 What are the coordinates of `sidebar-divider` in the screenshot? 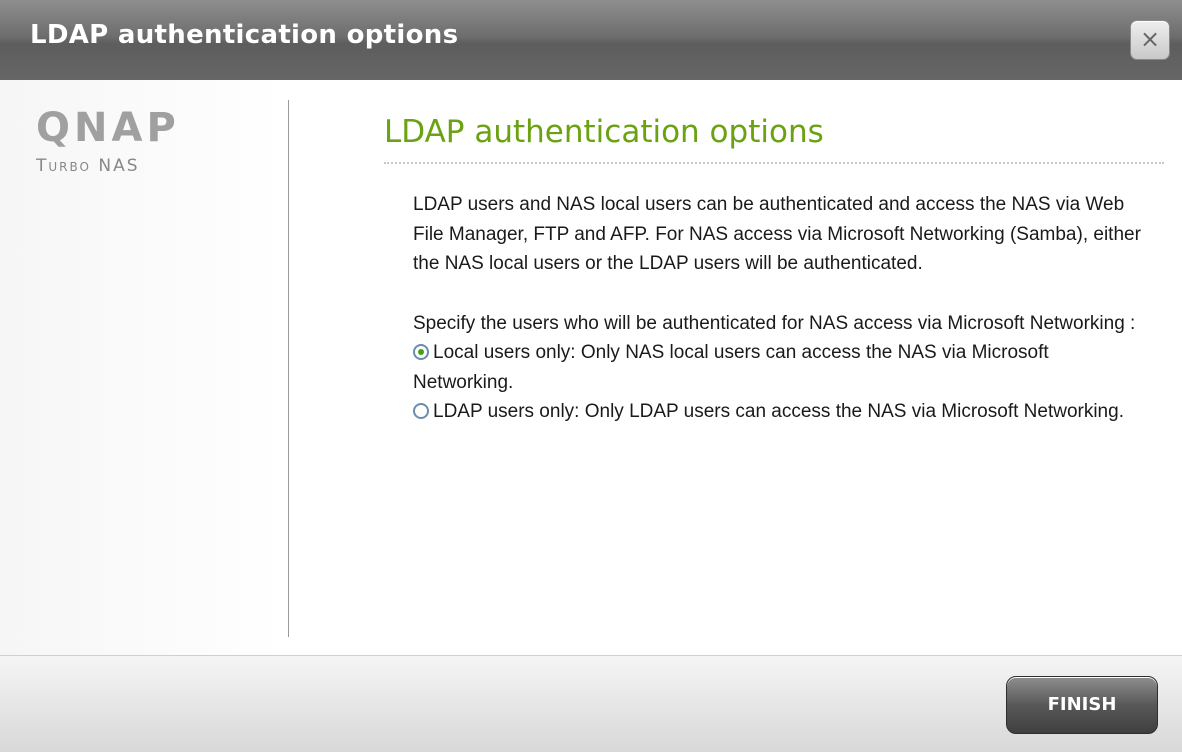 It's located at (288, 368).